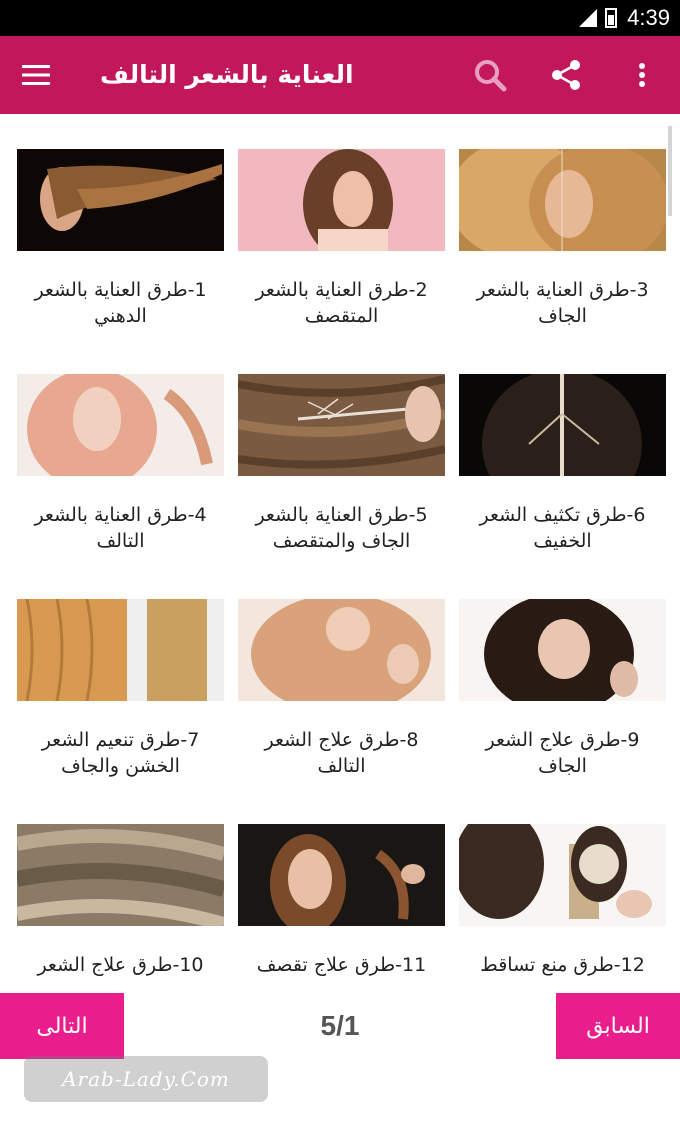 This screenshot has width=680, height=1133. I want to click on search-icon, so click(491, 76).